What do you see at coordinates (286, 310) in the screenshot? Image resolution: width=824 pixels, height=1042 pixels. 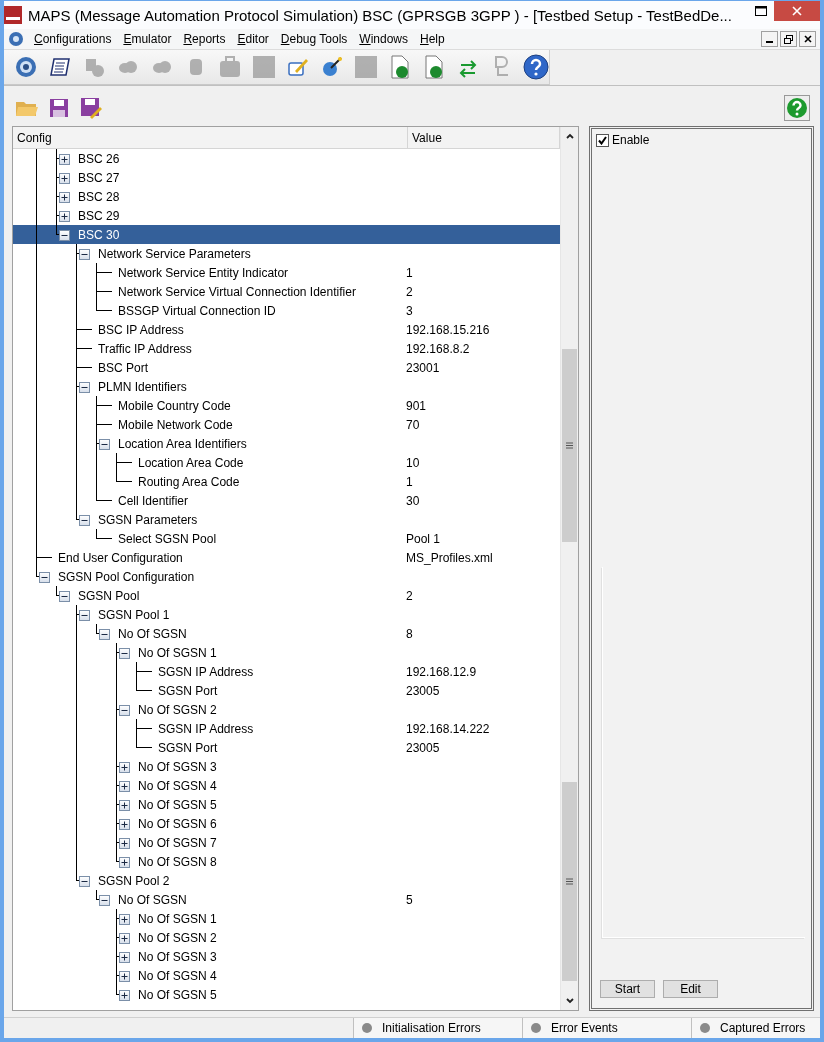 I see `tree-row: BSSGP Virtual Connection ID 3` at bounding box center [286, 310].